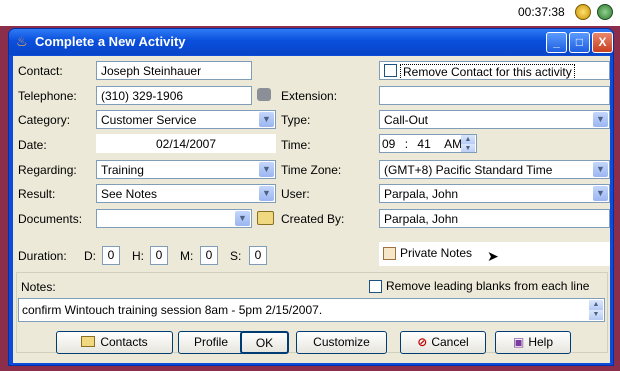 The height and width of the screenshot is (371, 620). What do you see at coordinates (313, 219) in the screenshot?
I see `created-by-label: Created By:` at bounding box center [313, 219].